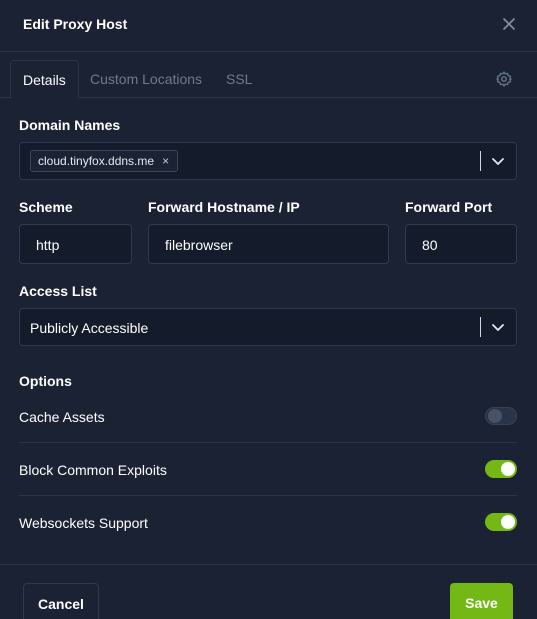  I want to click on access-list-value: Publicly Accessible, so click(89, 328).